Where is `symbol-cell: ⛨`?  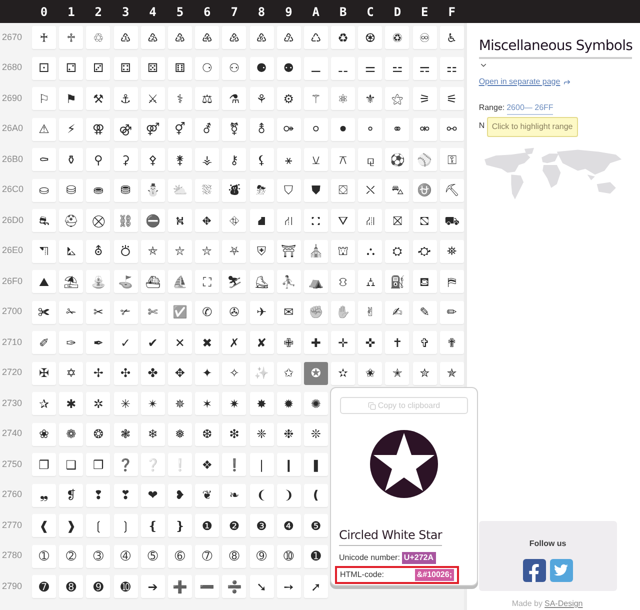 symbol-cell: ⛨ is located at coordinates (262, 251).